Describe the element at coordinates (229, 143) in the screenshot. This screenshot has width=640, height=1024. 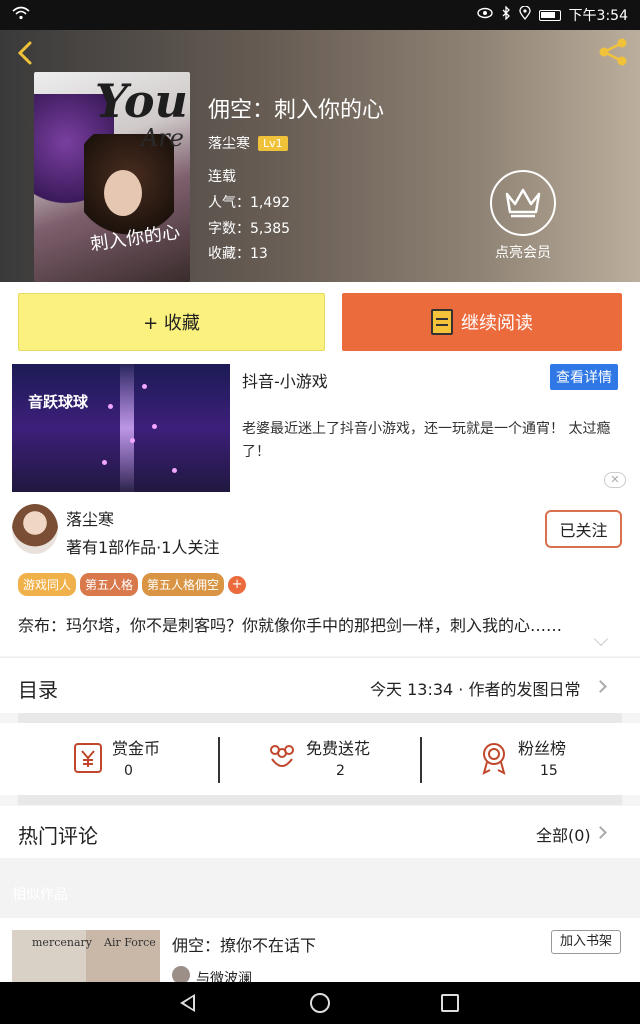
I see `author-name: 落尘寒` at that location.